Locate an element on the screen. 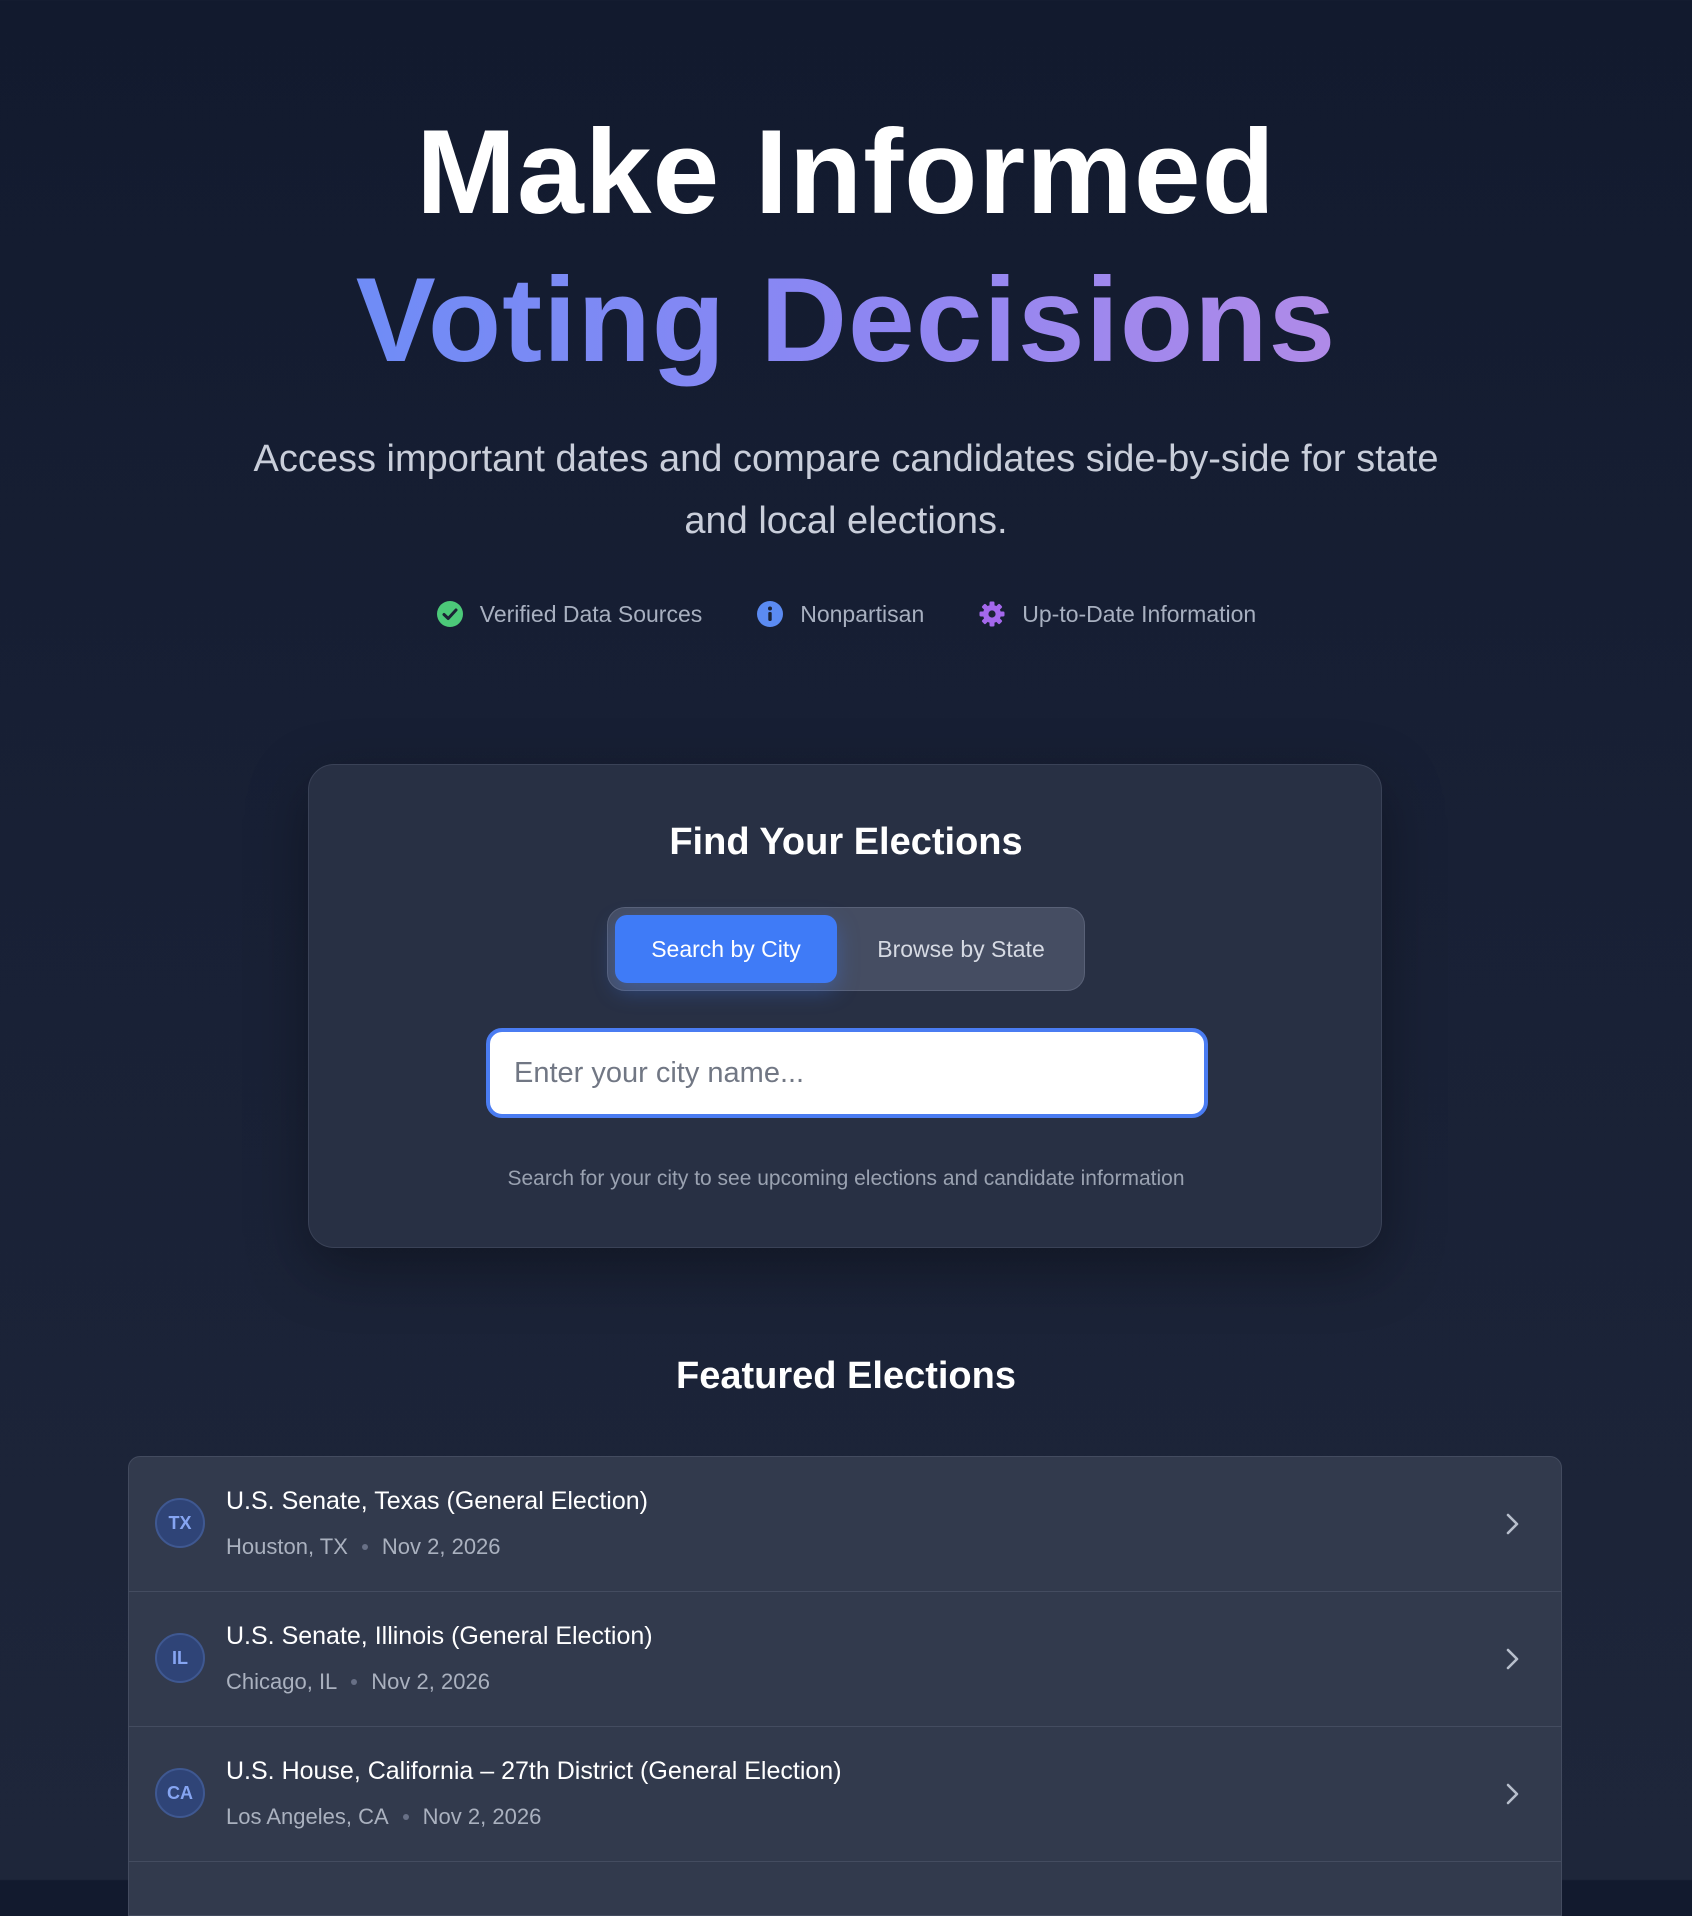 The width and height of the screenshot is (1692, 1916). hero-title-line2: Voting Decisions is located at coordinates (846, 320).